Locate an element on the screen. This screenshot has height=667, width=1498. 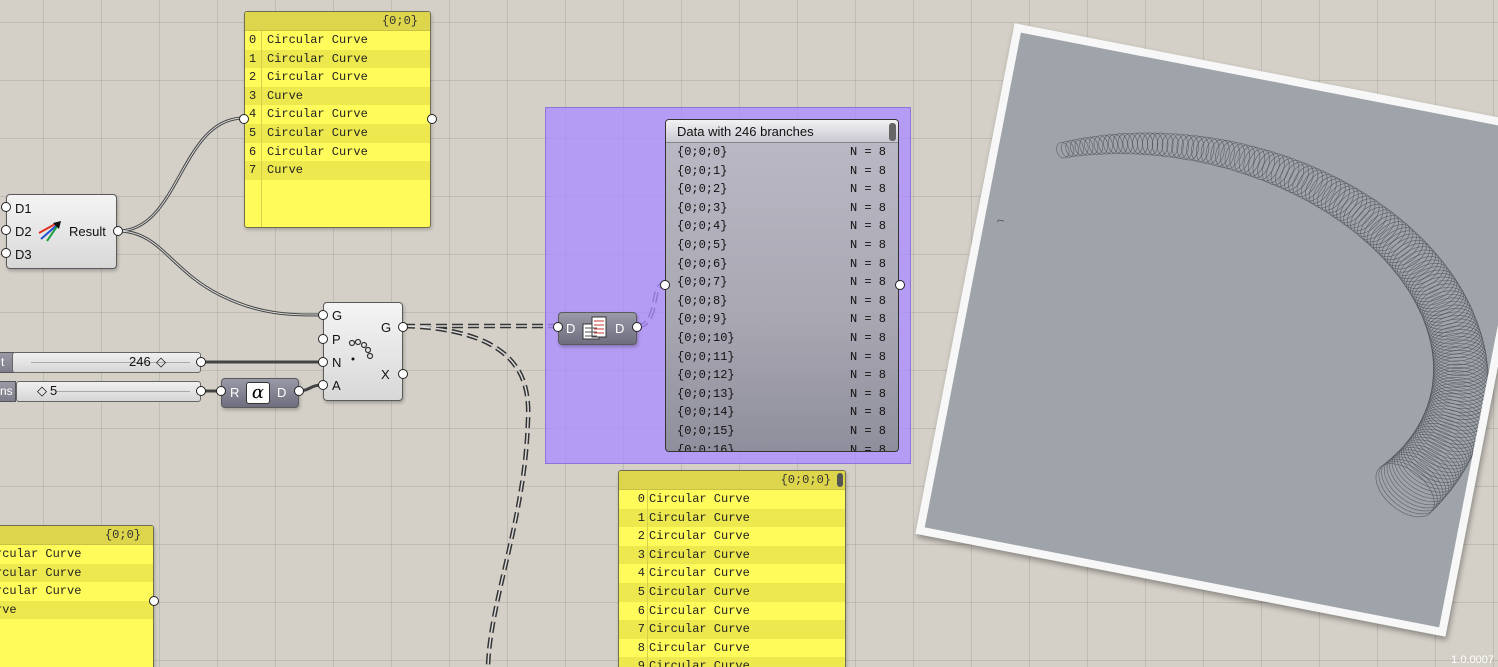
flatten-input-grip is located at coordinates (558, 327).